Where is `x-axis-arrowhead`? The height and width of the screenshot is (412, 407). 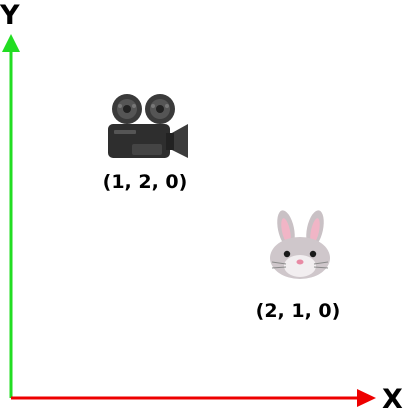
x-axis-arrowhead is located at coordinates (366, 398).